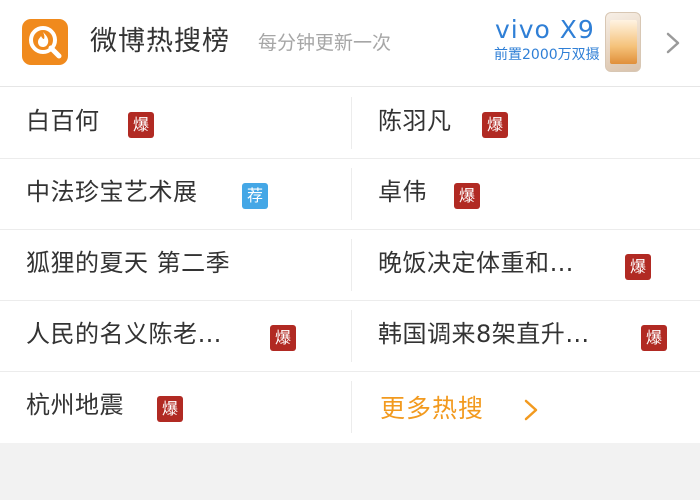  Describe the element at coordinates (160, 41) in the screenshot. I see `page-title: 微博热搜榜` at that location.